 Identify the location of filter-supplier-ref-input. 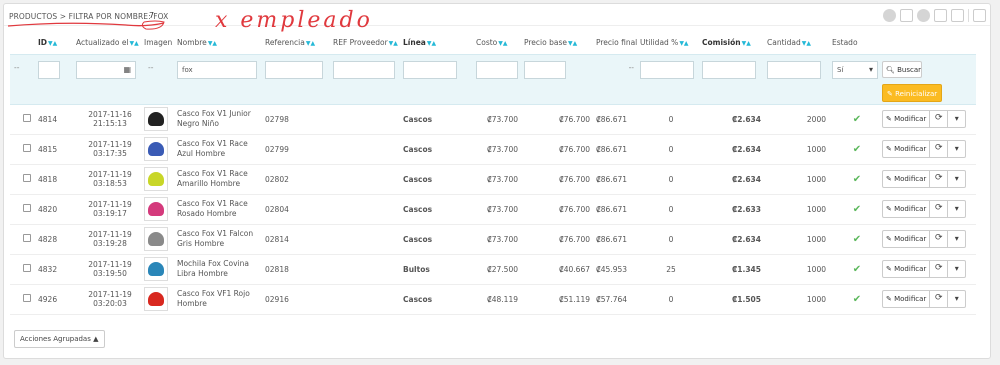
(364, 69).